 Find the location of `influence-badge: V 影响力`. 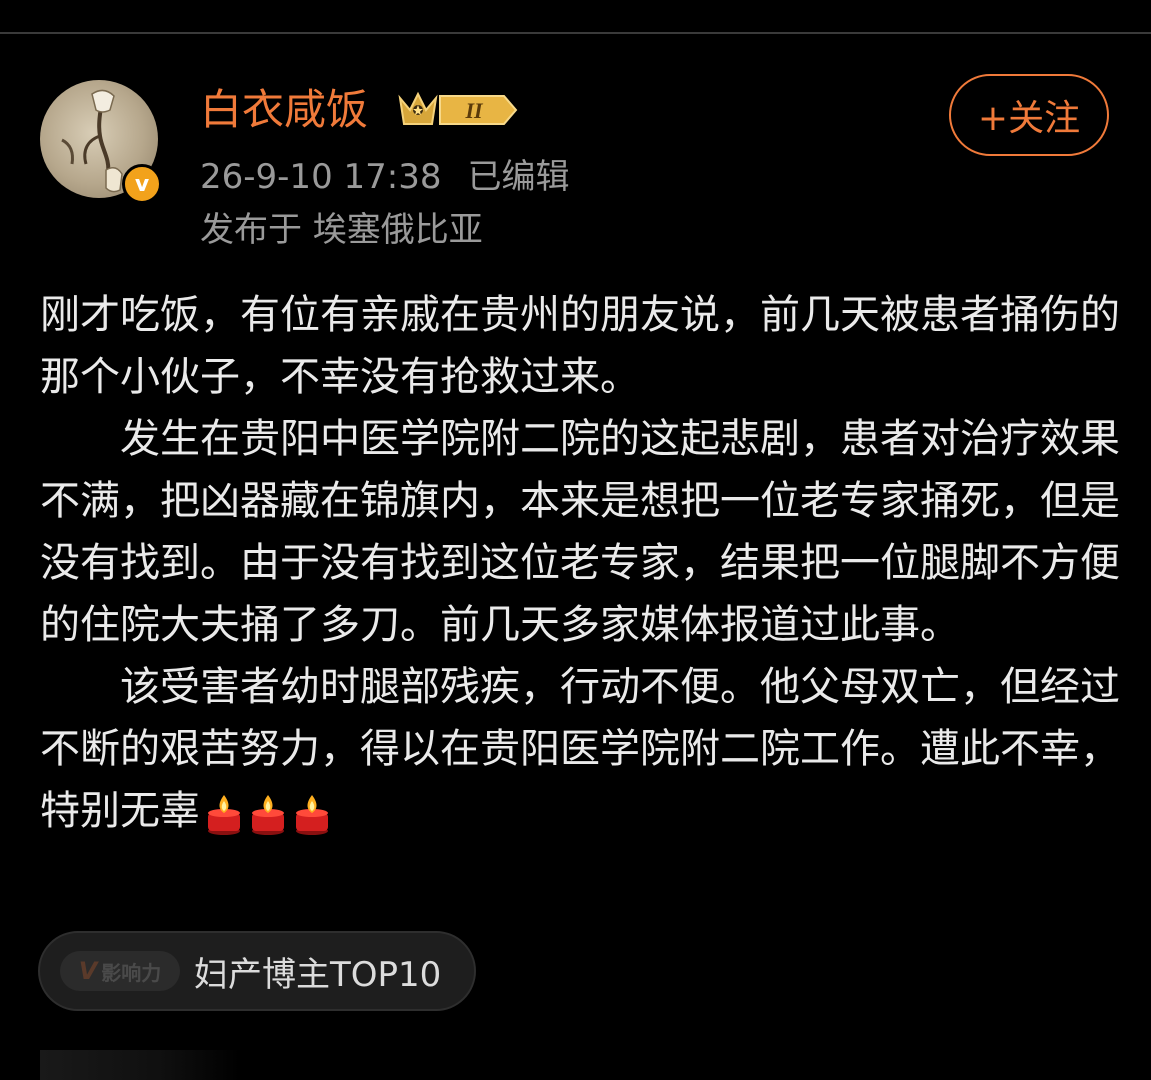

influence-badge: V 影响力 is located at coordinates (120, 971).